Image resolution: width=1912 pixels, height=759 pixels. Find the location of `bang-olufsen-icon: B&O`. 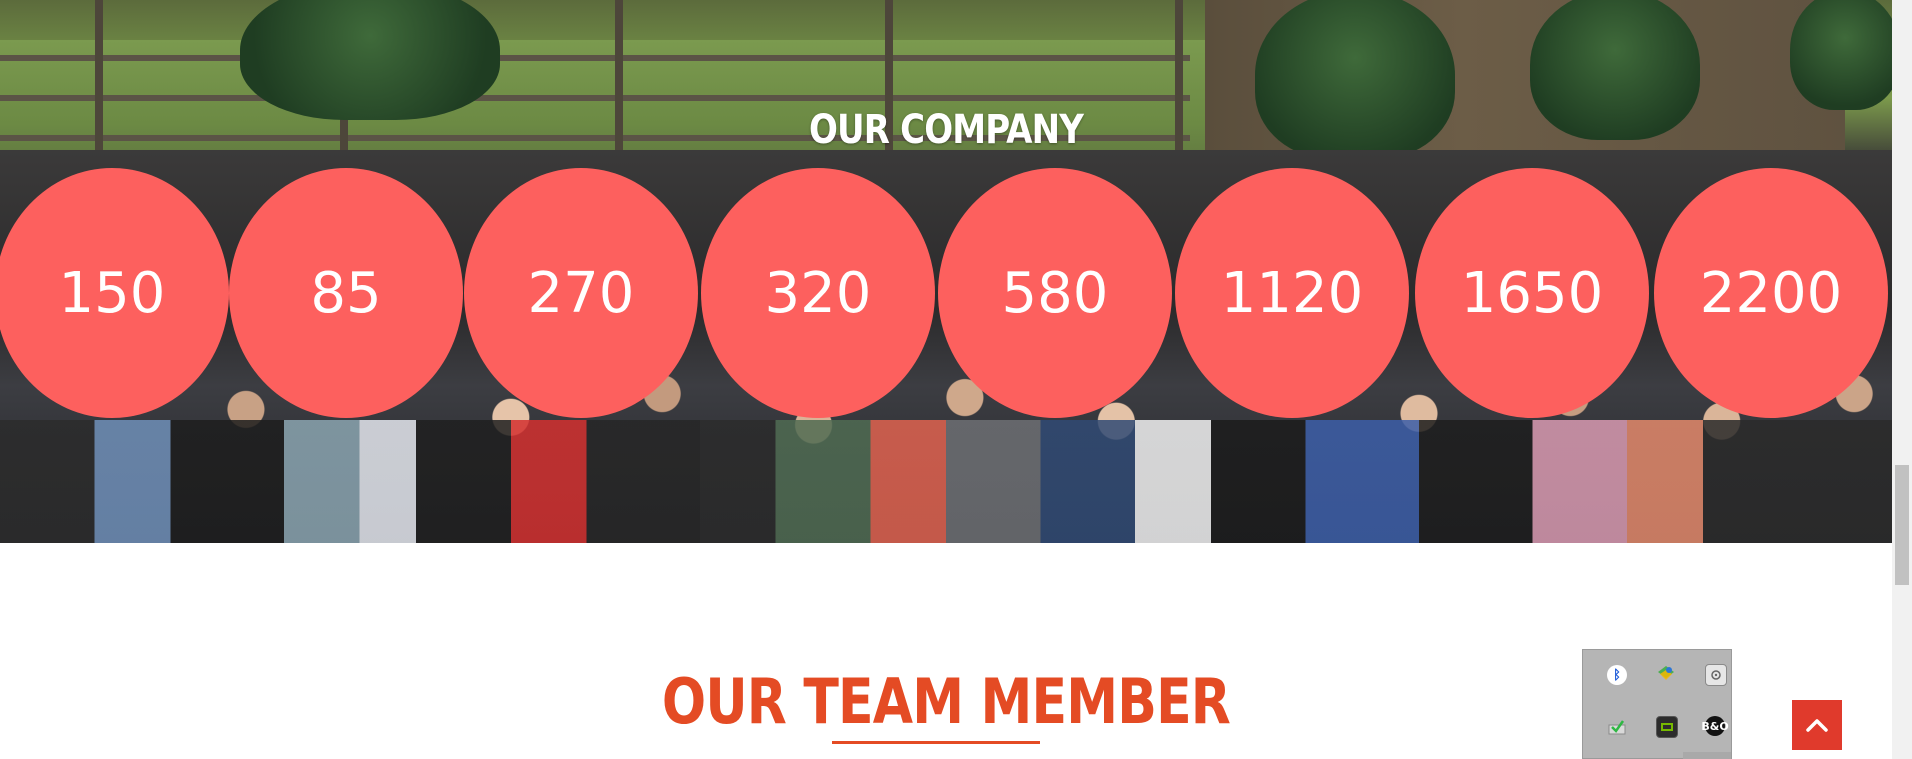

bang-olufsen-icon: B&O is located at coordinates (1715, 726).